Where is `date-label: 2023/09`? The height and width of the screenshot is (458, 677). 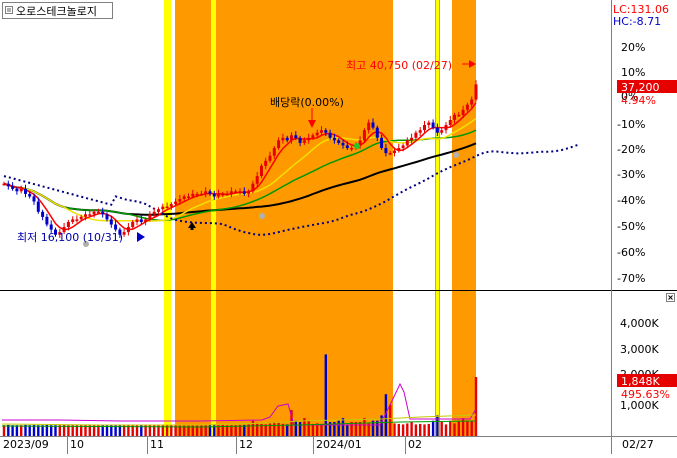 date-label: 2023/09 is located at coordinates (26, 444).